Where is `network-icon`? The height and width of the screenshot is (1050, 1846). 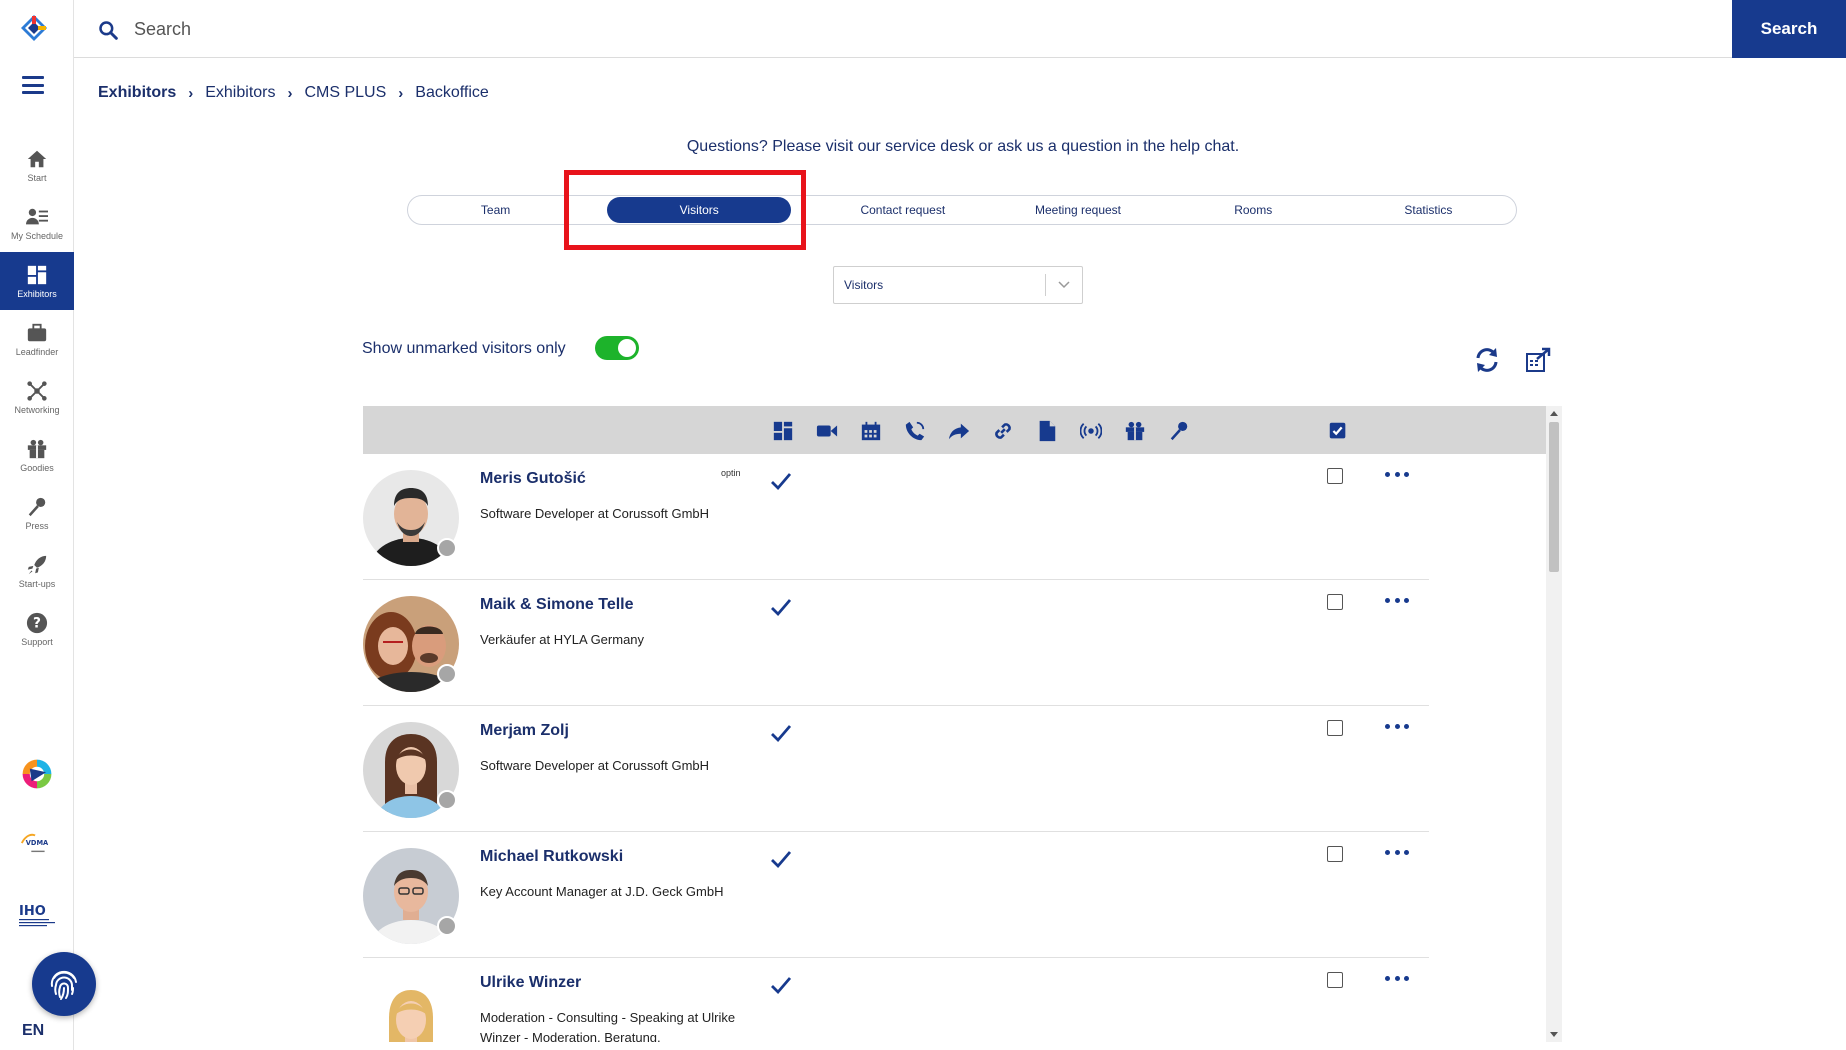
network-icon is located at coordinates (37, 390).